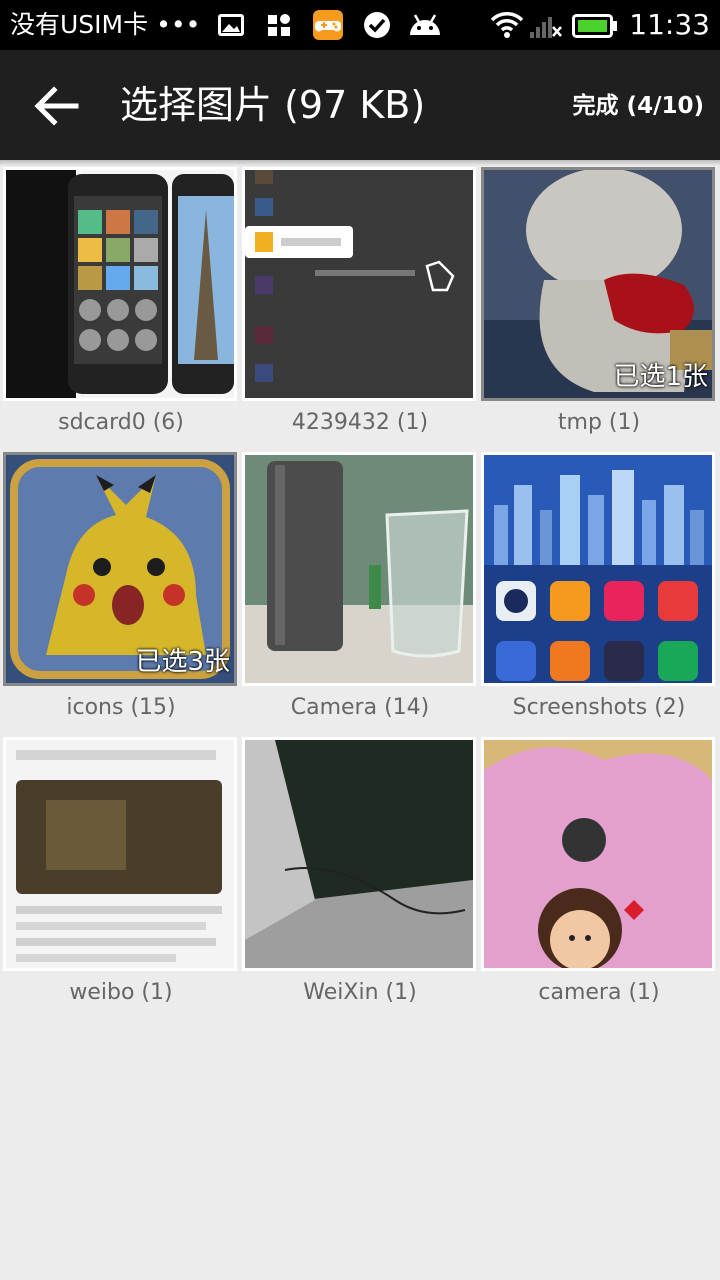  What do you see at coordinates (598, 284) in the screenshot?
I see `album-thumbnail: 已选1张` at bounding box center [598, 284].